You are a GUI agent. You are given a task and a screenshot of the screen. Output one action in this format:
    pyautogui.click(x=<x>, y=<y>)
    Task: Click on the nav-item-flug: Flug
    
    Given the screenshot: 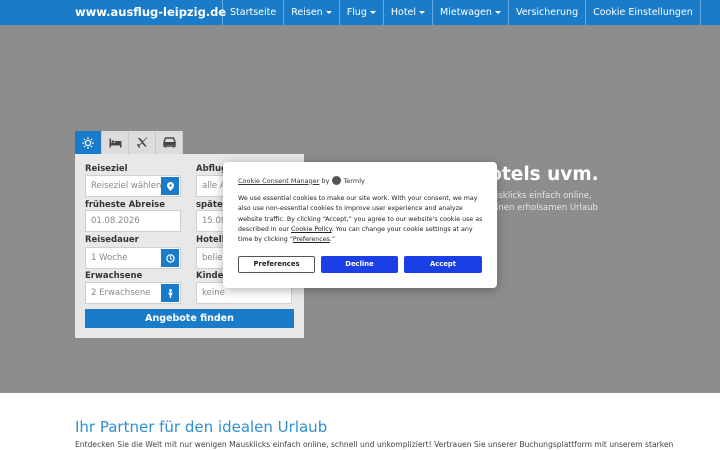 What is the action you would take?
    pyautogui.click(x=360, y=12)
    